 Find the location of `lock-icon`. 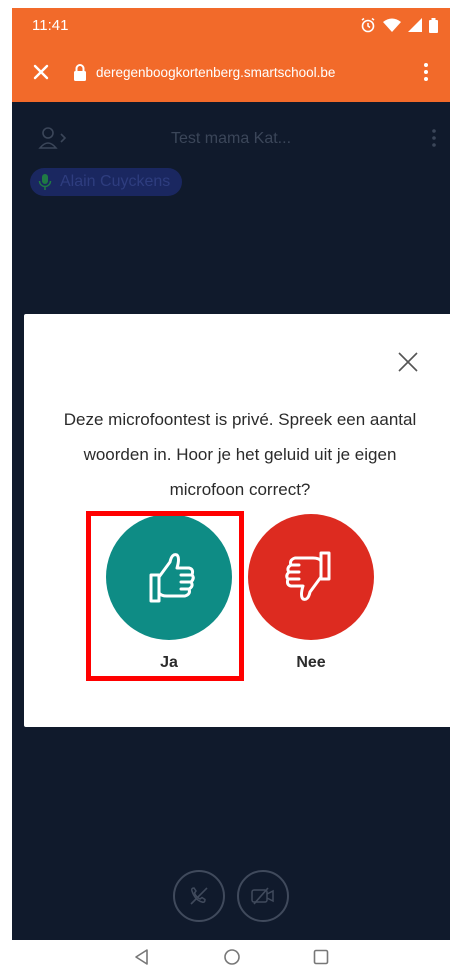

lock-icon is located at coordinates (80, 72).